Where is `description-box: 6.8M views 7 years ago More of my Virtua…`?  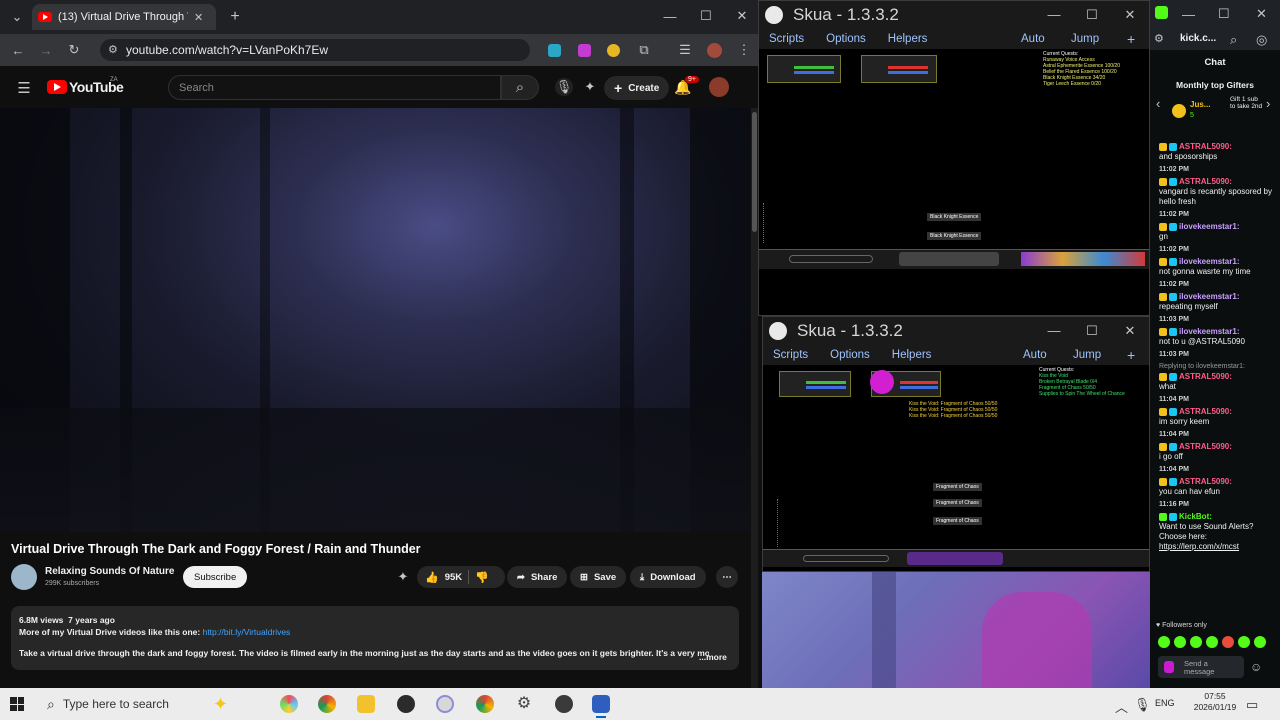 description-box: 6.8M views 7 years ago More of my Virtua… is located at coordinates (375, 638).